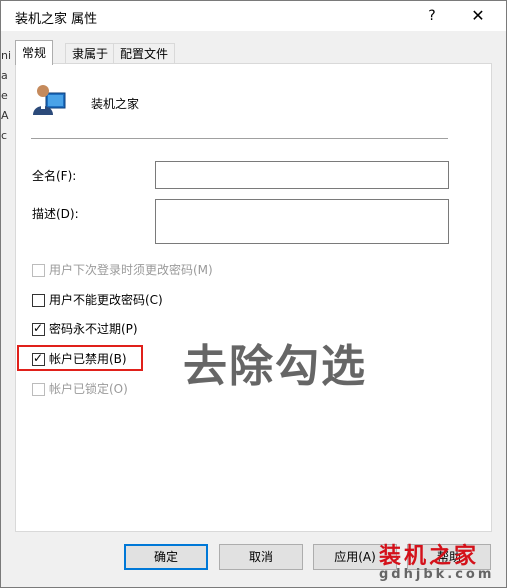 This screenshot has height=588, width=507. What do you see at coordinates (5, 115) in the screenshot?
I see `fragment-text: A` at bounding box center [5, 115].